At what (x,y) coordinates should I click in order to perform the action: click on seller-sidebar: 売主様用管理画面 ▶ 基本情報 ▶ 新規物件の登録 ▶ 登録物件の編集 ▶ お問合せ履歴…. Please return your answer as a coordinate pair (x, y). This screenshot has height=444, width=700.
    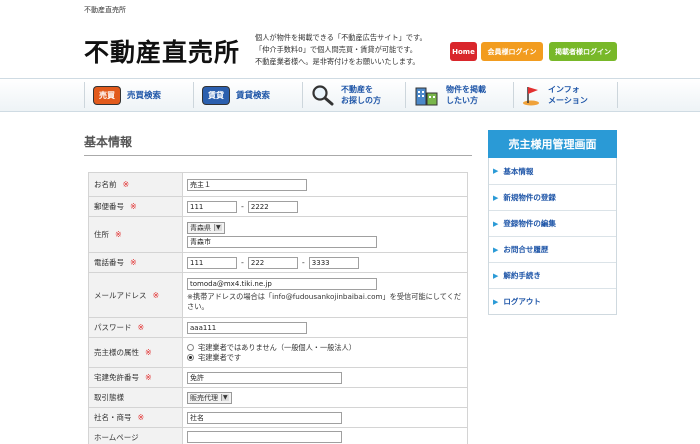
    Looking at the image, I should click on (552, 222).